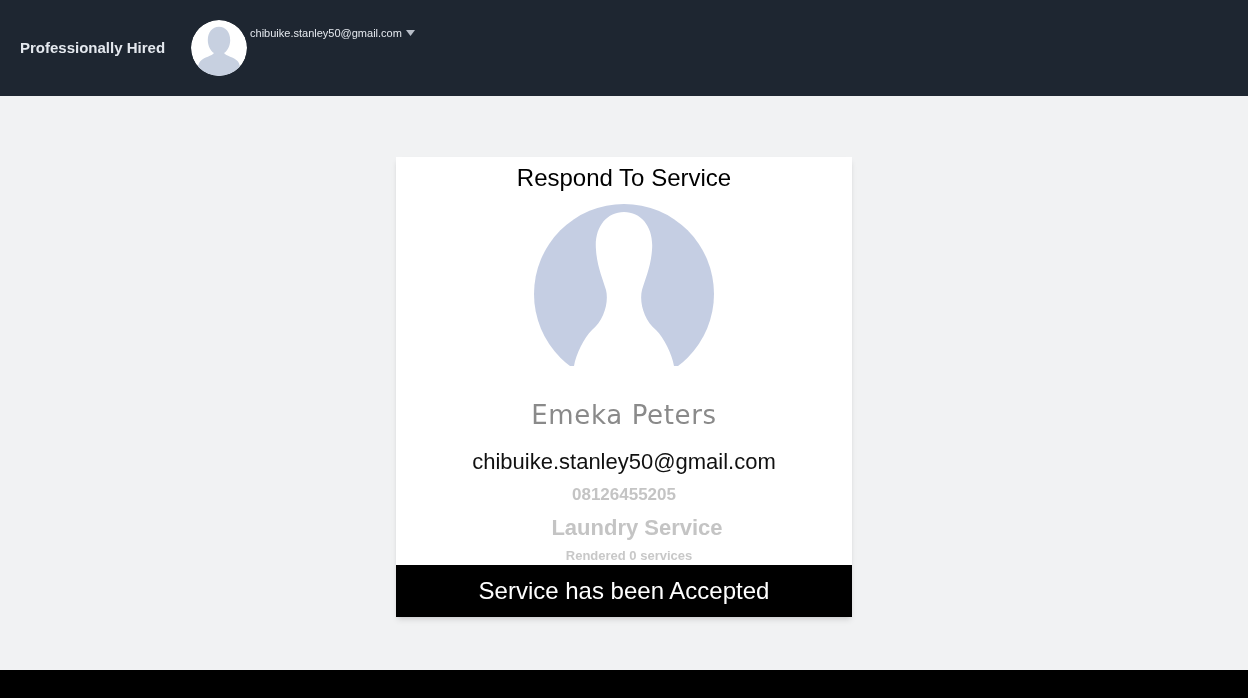 The image size is (1248, 698). Describe the element at coordinates (410, 33) in the screenshot. I see `caret-icon` at that location.